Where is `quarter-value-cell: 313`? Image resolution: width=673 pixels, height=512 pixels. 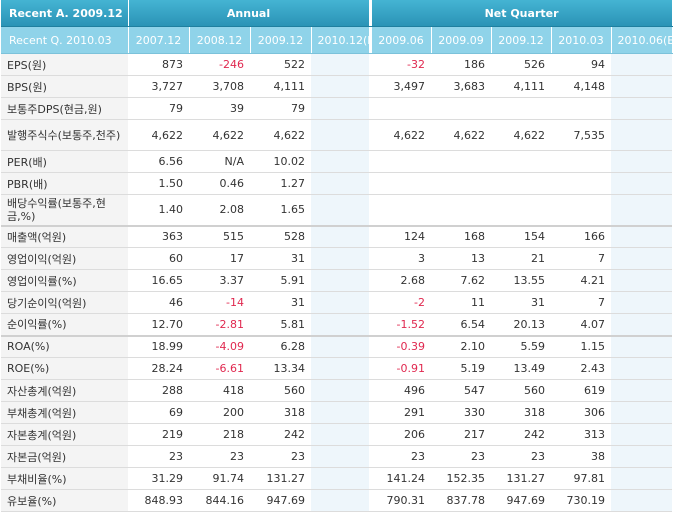
quarter-value-cell: 313 is located at coordinates (581, 434).